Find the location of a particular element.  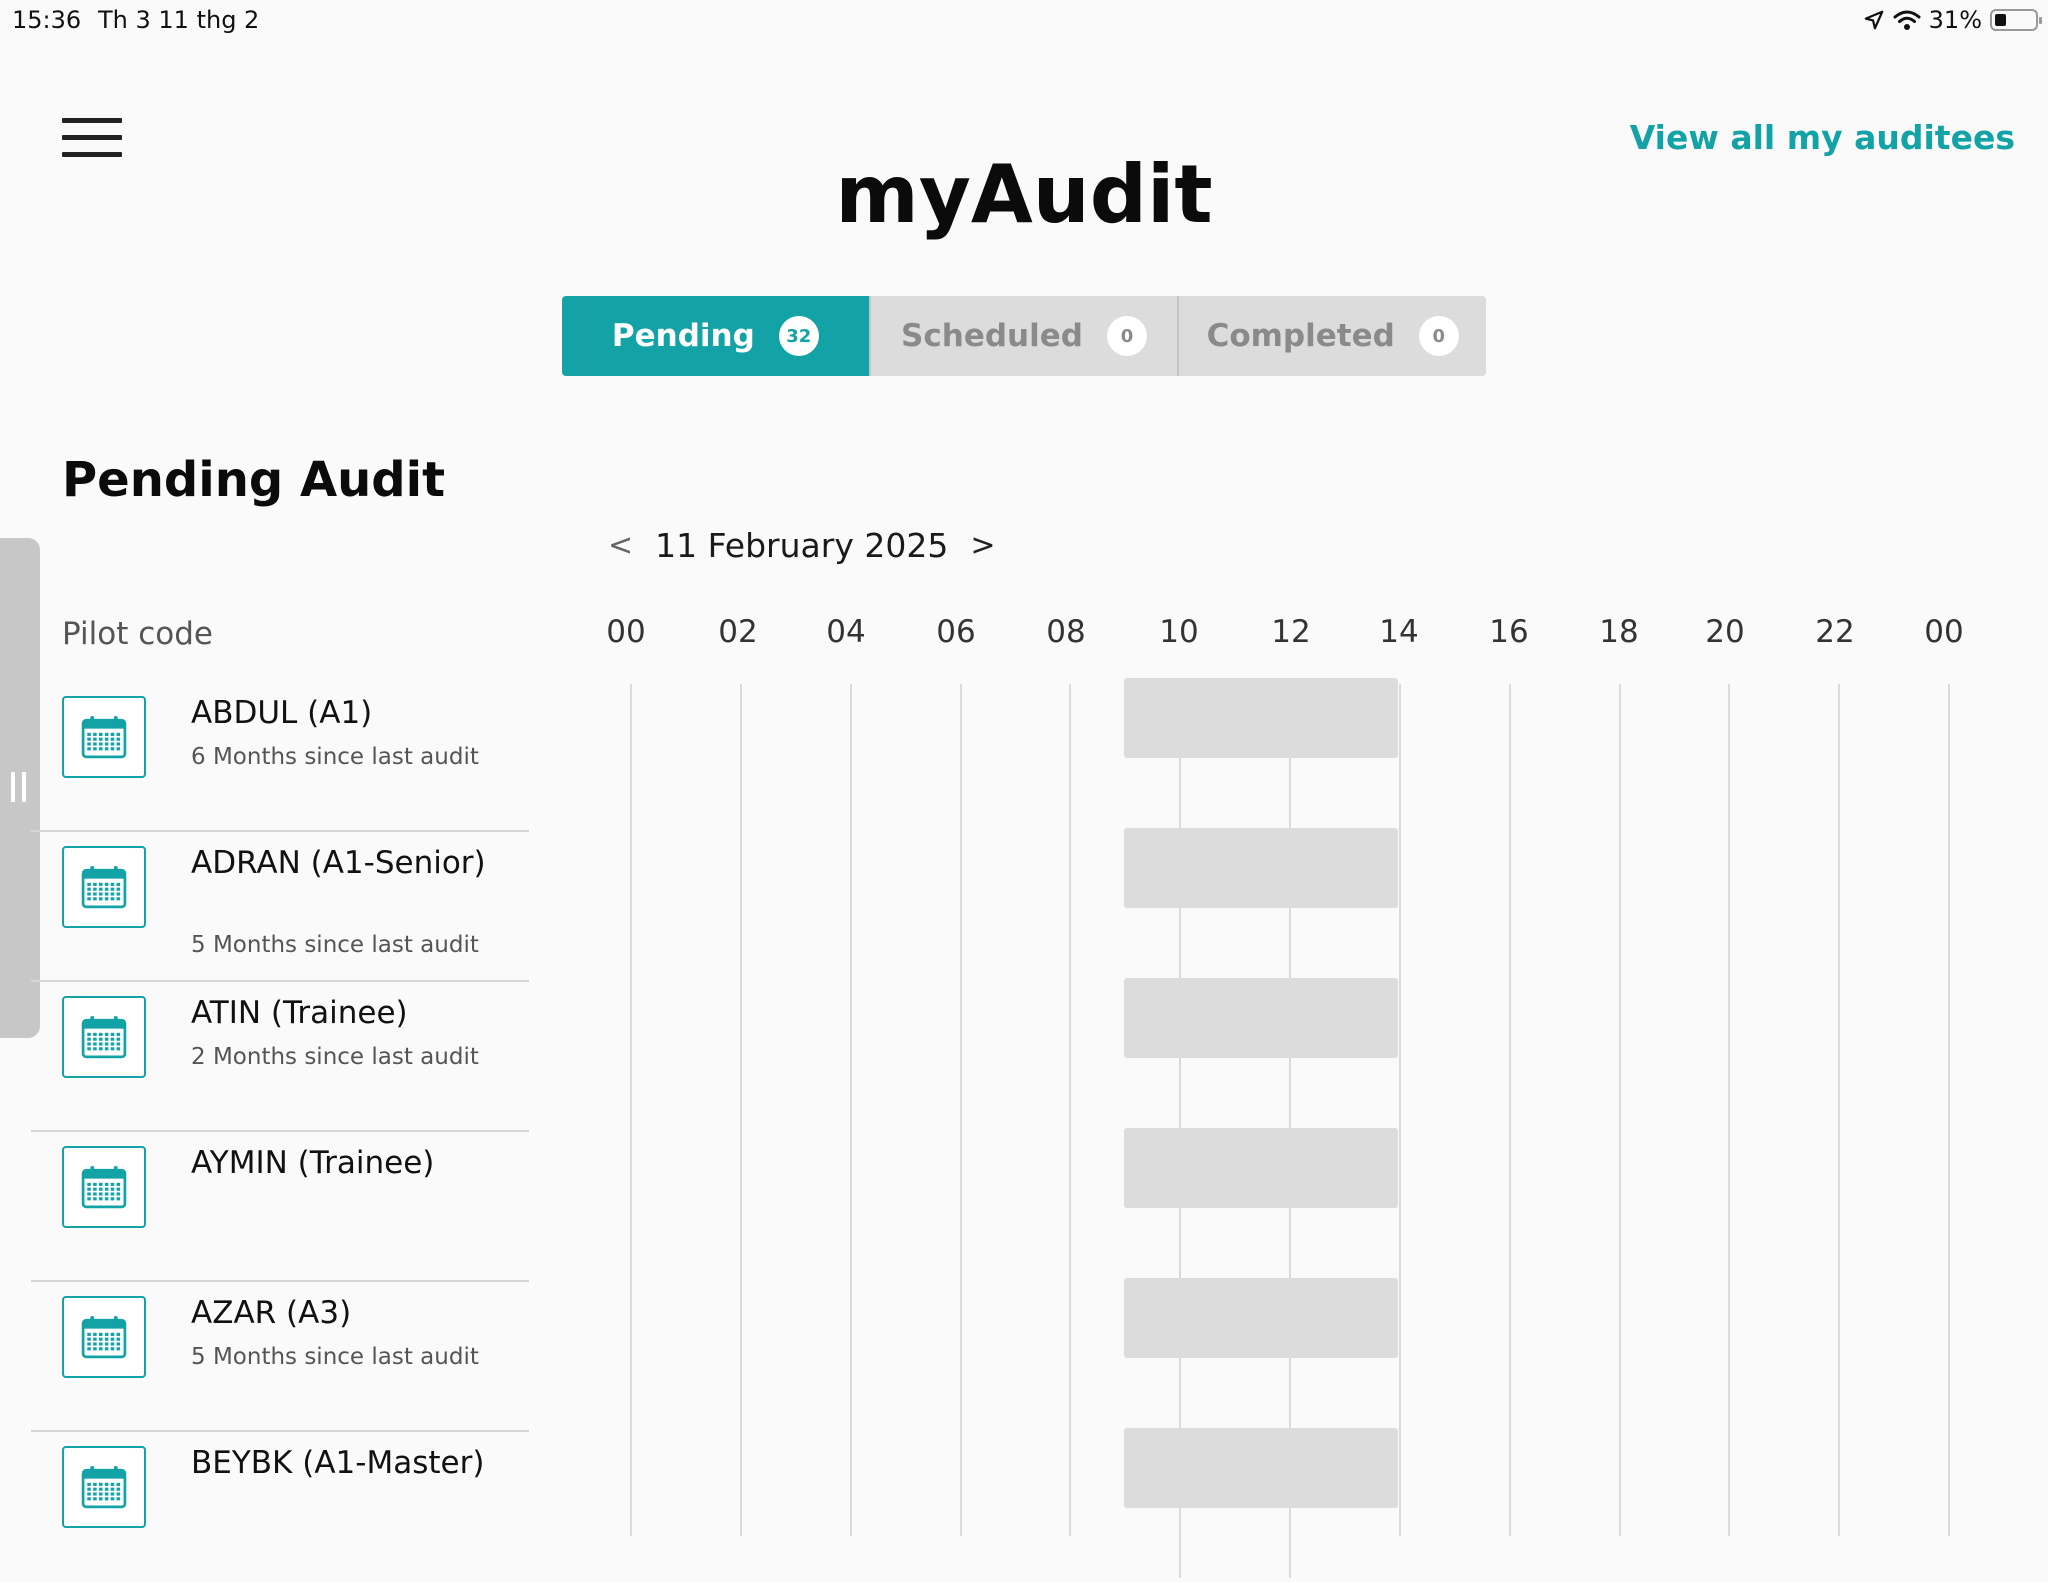

list-item: ABDUL (A1) 6 Months since last audit is located at coordinates (280, 757).